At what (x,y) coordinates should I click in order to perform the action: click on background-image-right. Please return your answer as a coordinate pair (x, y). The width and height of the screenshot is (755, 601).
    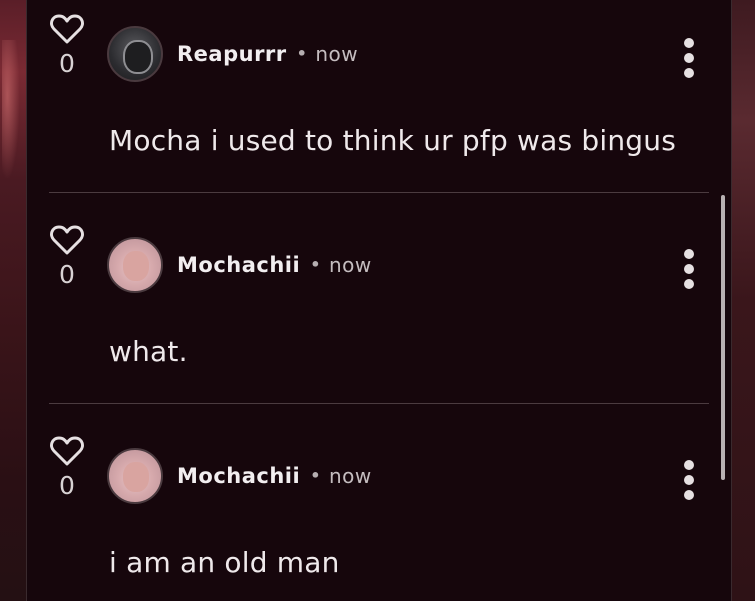
    Looking at the image, I should click on (743, 300).